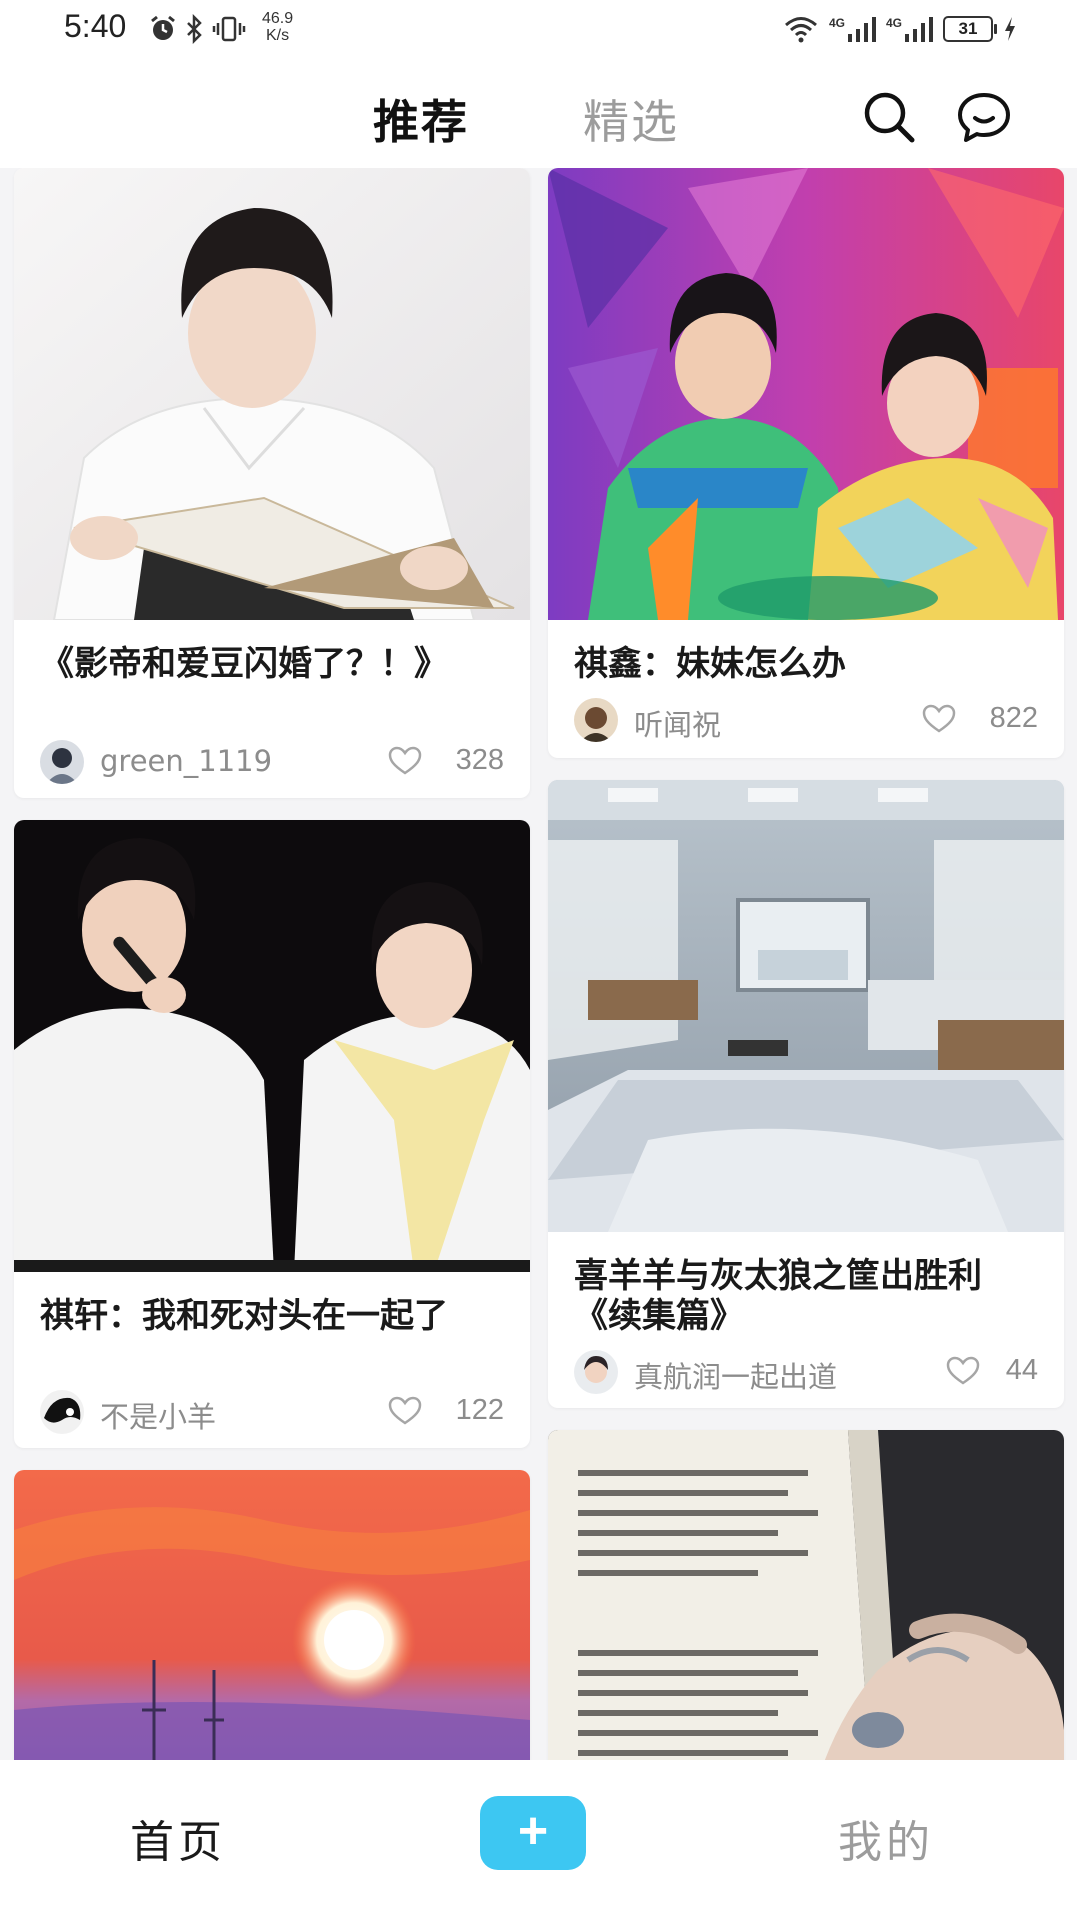 Image resolution: width=1077 pixels, height=1917 pixels. I want to click on like-count: 822, so click(1013, 718).